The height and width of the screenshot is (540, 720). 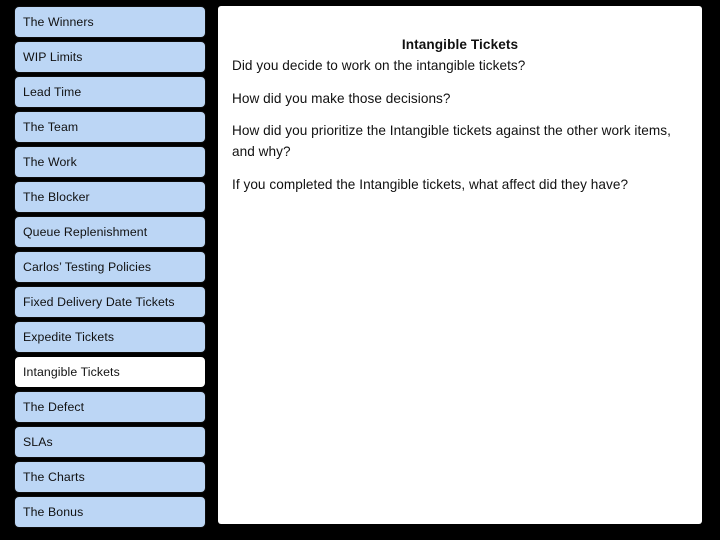 I want to click on sidebar-item-queue-replenishment: Queue Replenishment, so click(x=110, y=232).